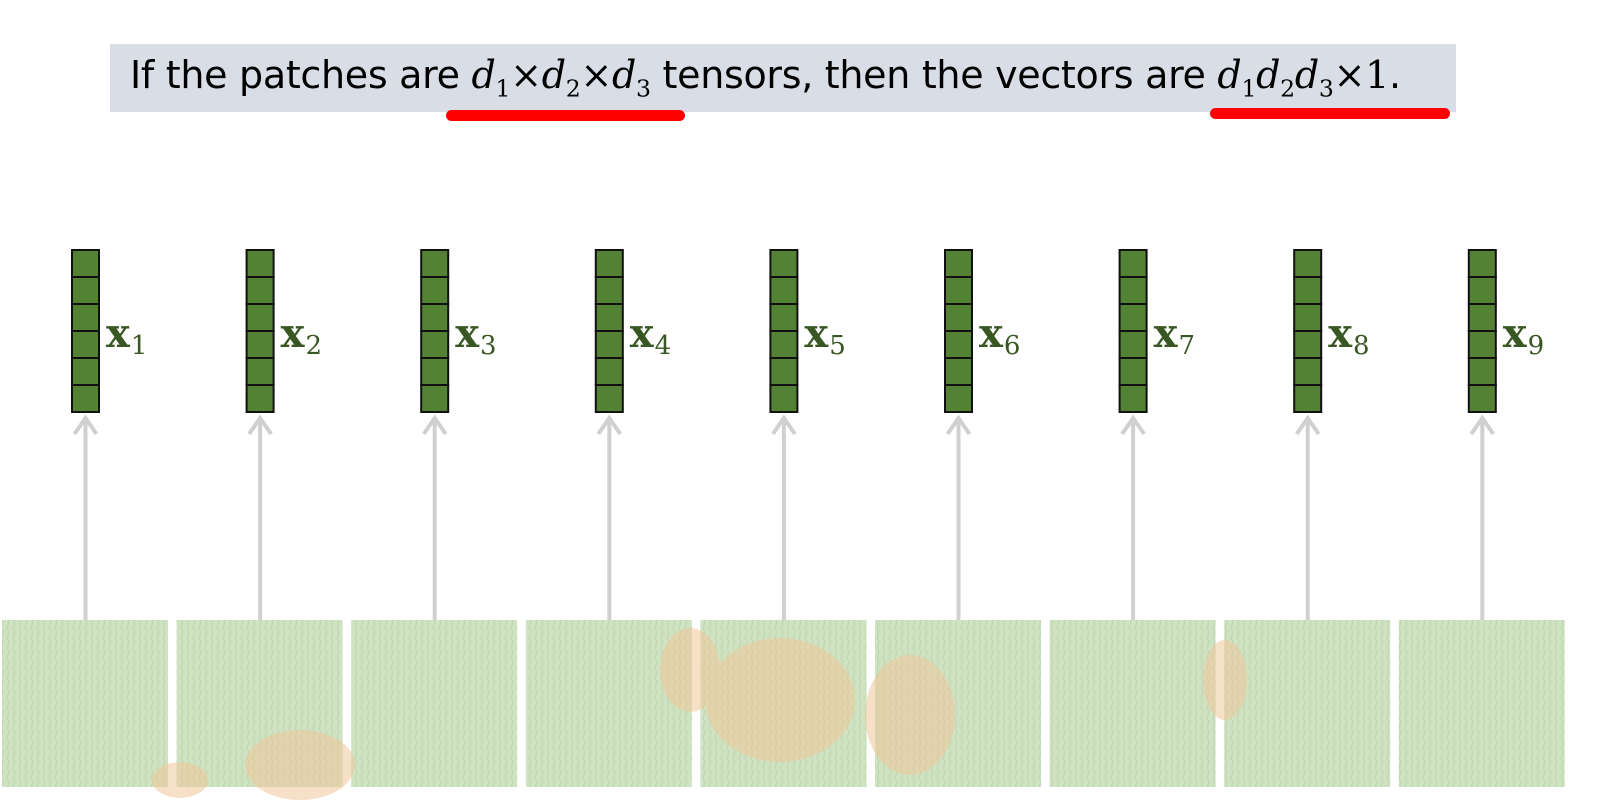  What do you see at coordinates (126, 335) in the screenshot?
I see `vector-label-1: x1` at bounding box center [126, 335].